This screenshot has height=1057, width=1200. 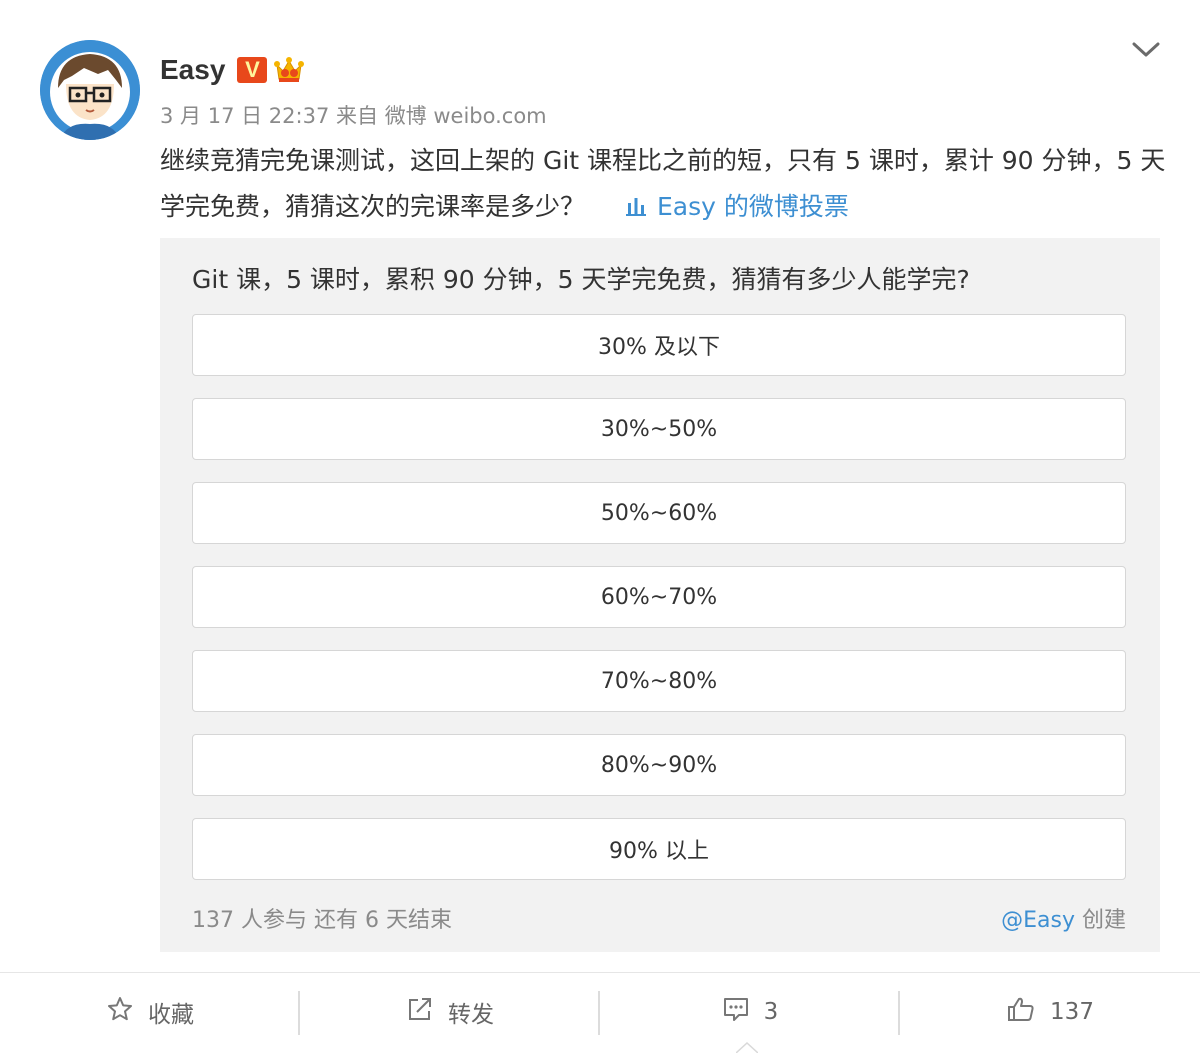 What do you see at coordinates (743, 1012) in the screenshot?
I see `comment-icon` at bounding box center [743, 1012].